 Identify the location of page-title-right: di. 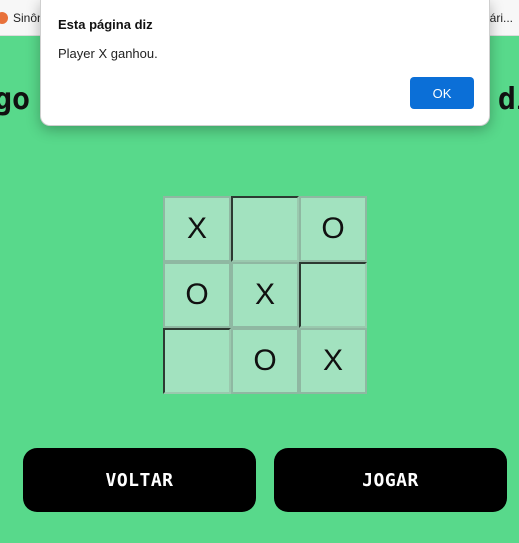
(508, 99).